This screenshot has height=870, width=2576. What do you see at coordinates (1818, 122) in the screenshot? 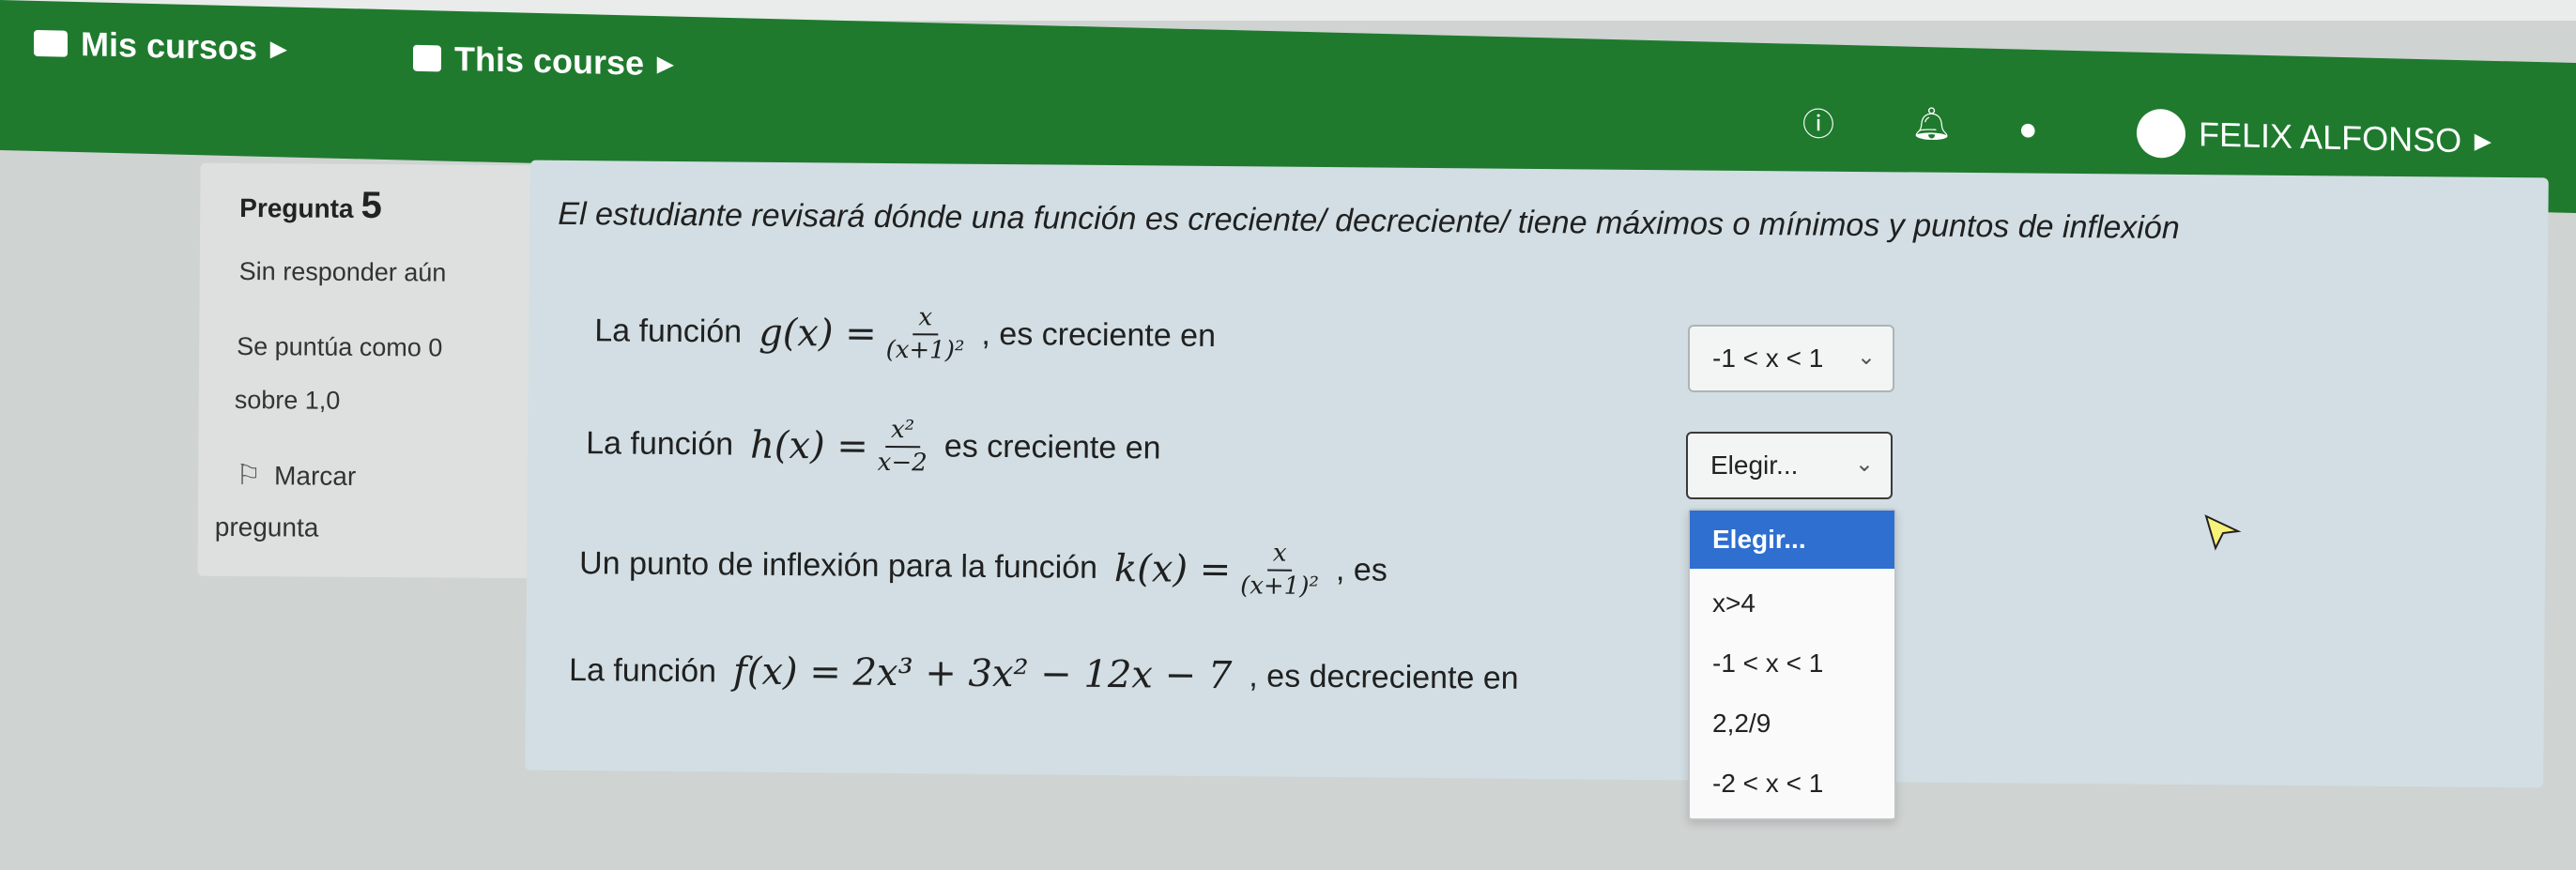
I see `help-icon: ⓘ` at bounding box center [1818, 122].